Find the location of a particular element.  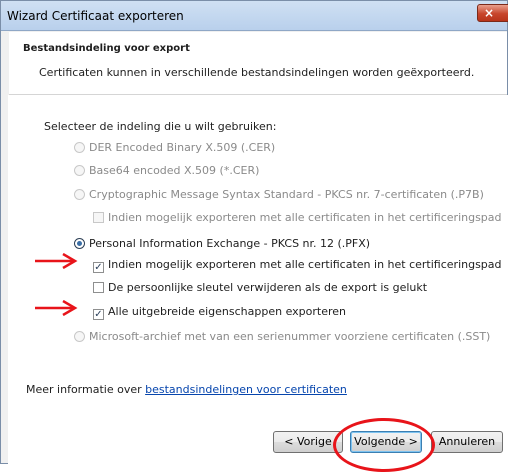

close-button: × is located at coordinates (492, 13).